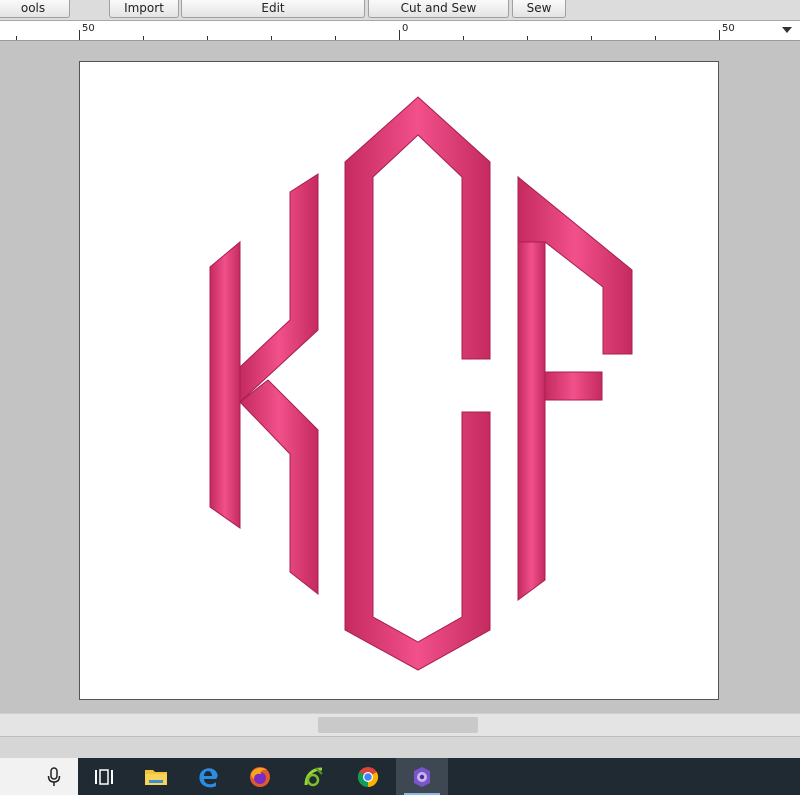  What do you see at coordinates (208, 776) in the screenshot?
I see `edge-browser-icon` at bounding box center [208, 776].